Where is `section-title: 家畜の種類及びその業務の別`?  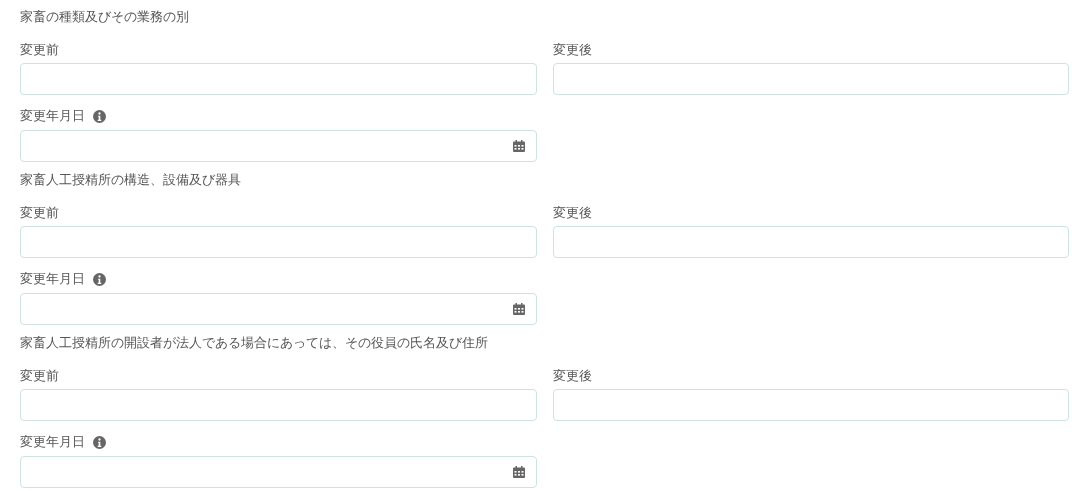
section-title: 家畜の種類及びその業務の別 is located at coordinates (105, 17).